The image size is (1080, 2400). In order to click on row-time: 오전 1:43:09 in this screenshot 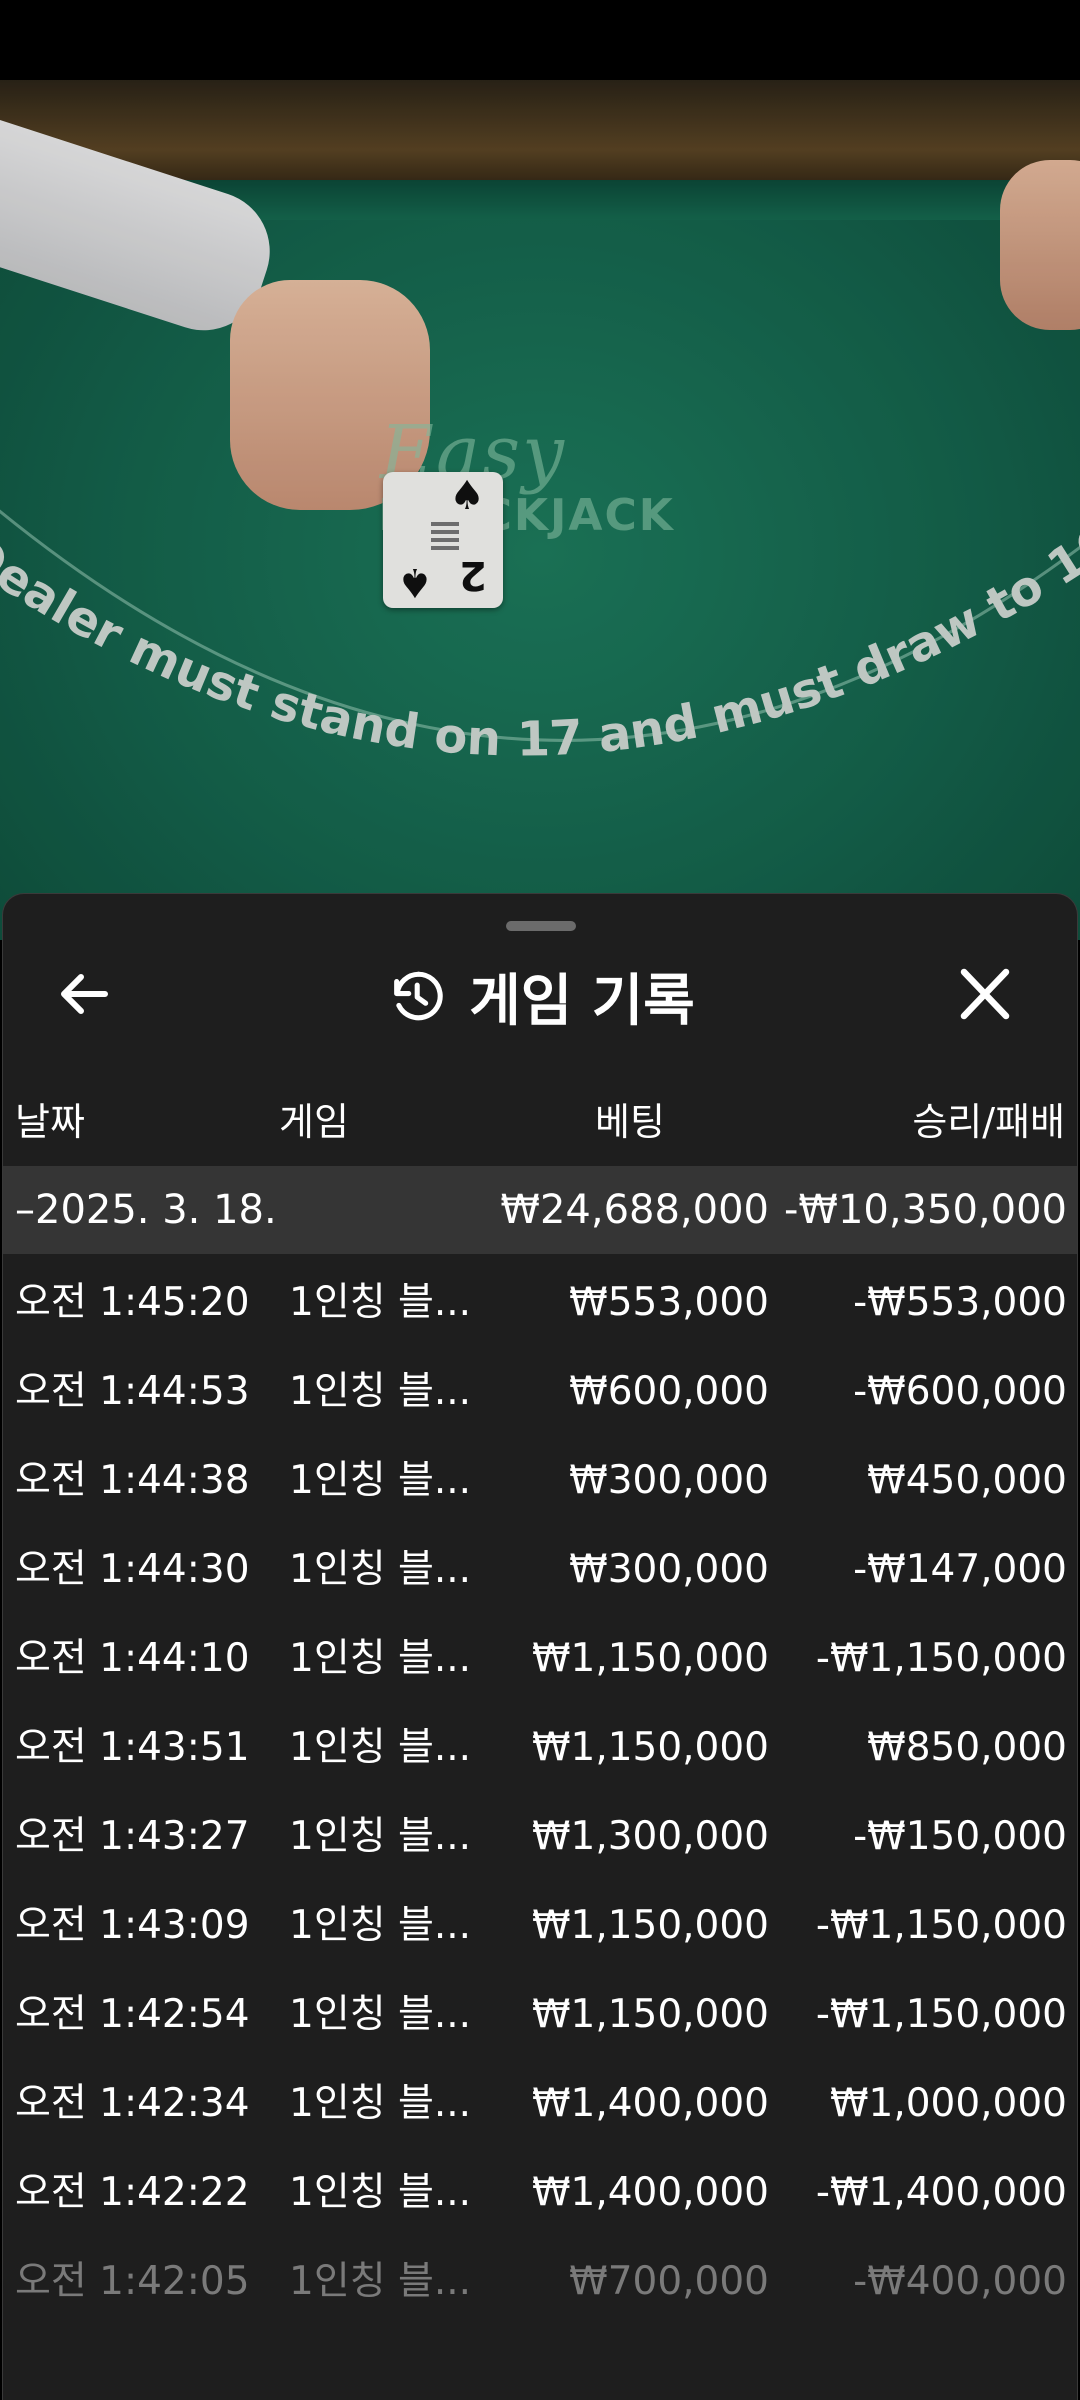, I will do `click(132, 1925)`.